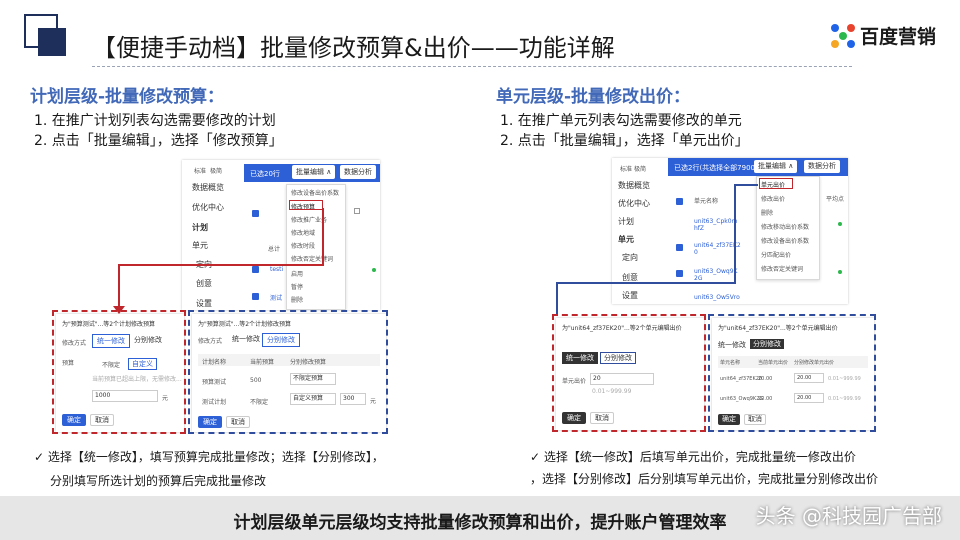  I want to click on selection-toolbar: 已选2行(共选择全部79007行) 批量编辑 ∧ 数据分析, so click(758, 167).